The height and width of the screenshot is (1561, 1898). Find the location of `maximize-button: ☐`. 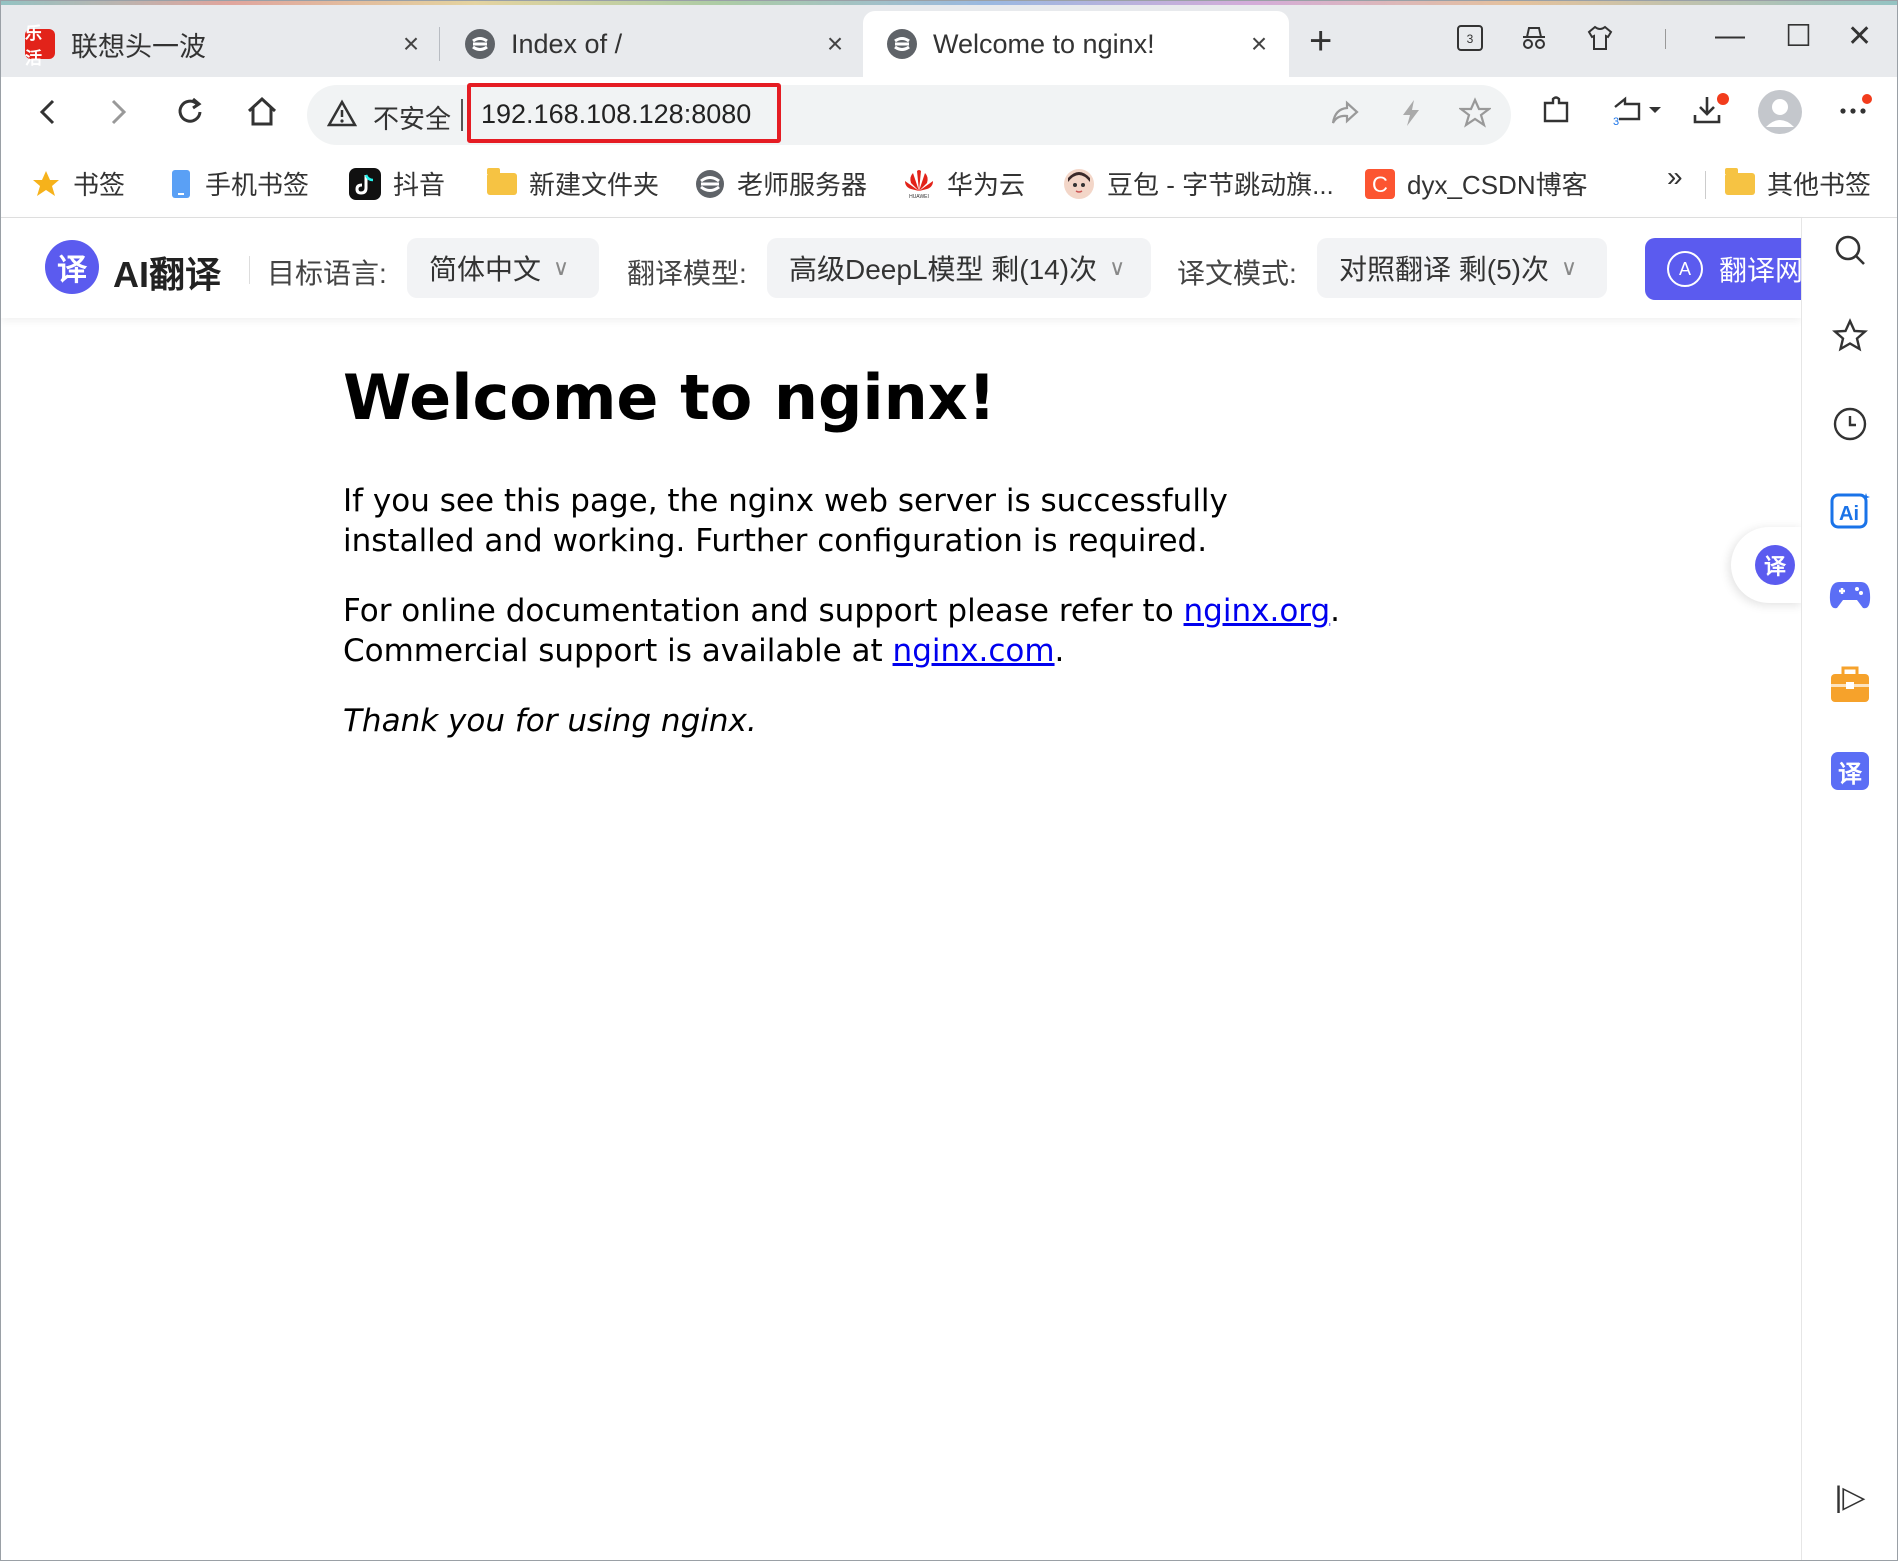

maximize-button: ☐ is located at coordinates (1798, 36).